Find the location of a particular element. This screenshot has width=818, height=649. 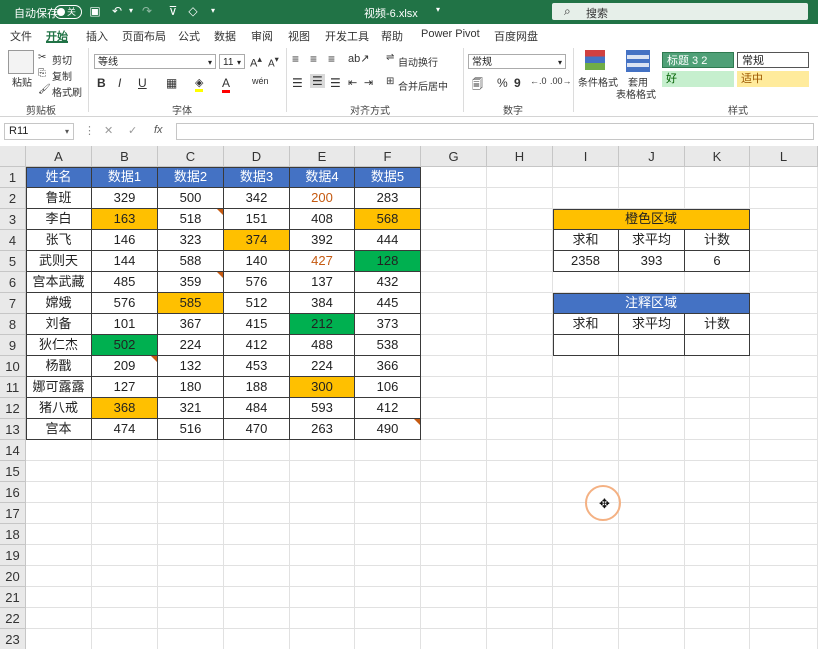

filename-dropdown-icon: ▾ is located at coordinates (438, 9).